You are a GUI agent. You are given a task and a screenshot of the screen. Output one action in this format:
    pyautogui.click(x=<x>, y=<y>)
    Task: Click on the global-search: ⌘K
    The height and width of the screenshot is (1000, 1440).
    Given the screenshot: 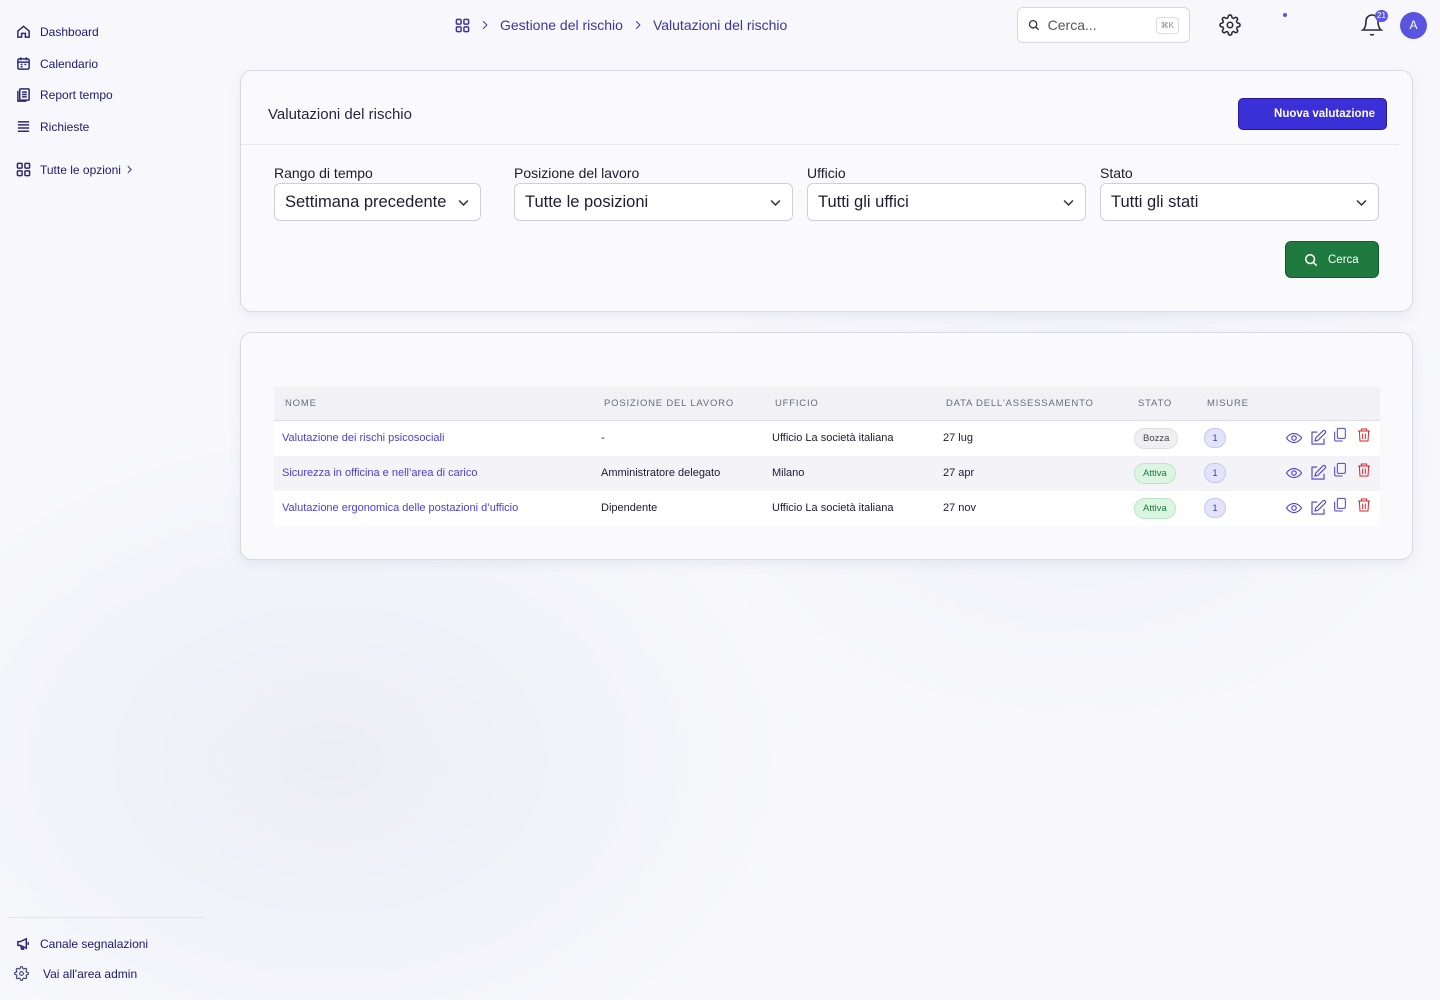 What is the action you would take?
    pyautogui.click(x=1103, y=25)
    